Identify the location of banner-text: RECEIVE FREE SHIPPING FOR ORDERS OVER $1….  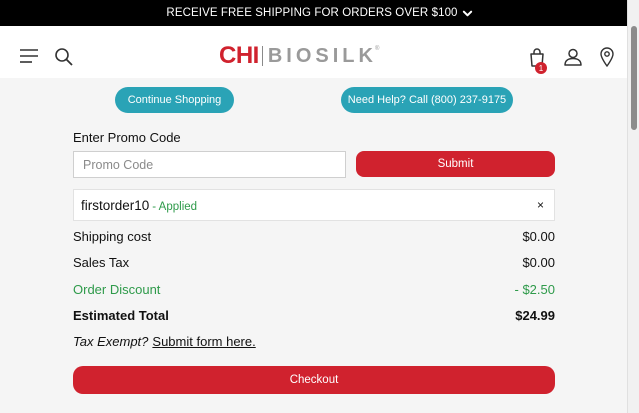
(312, 13).